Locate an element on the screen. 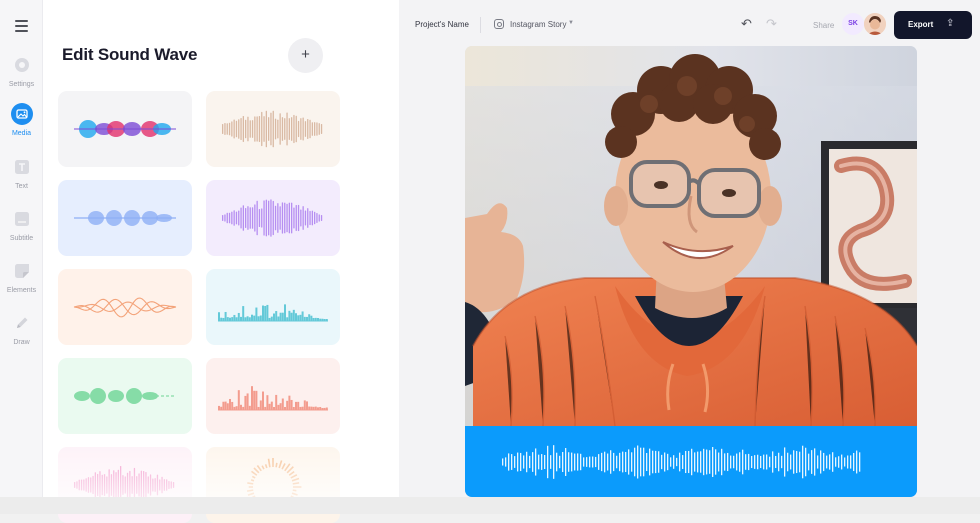  nav-subtitle: Subtitle is located at coordinates (21, 225).